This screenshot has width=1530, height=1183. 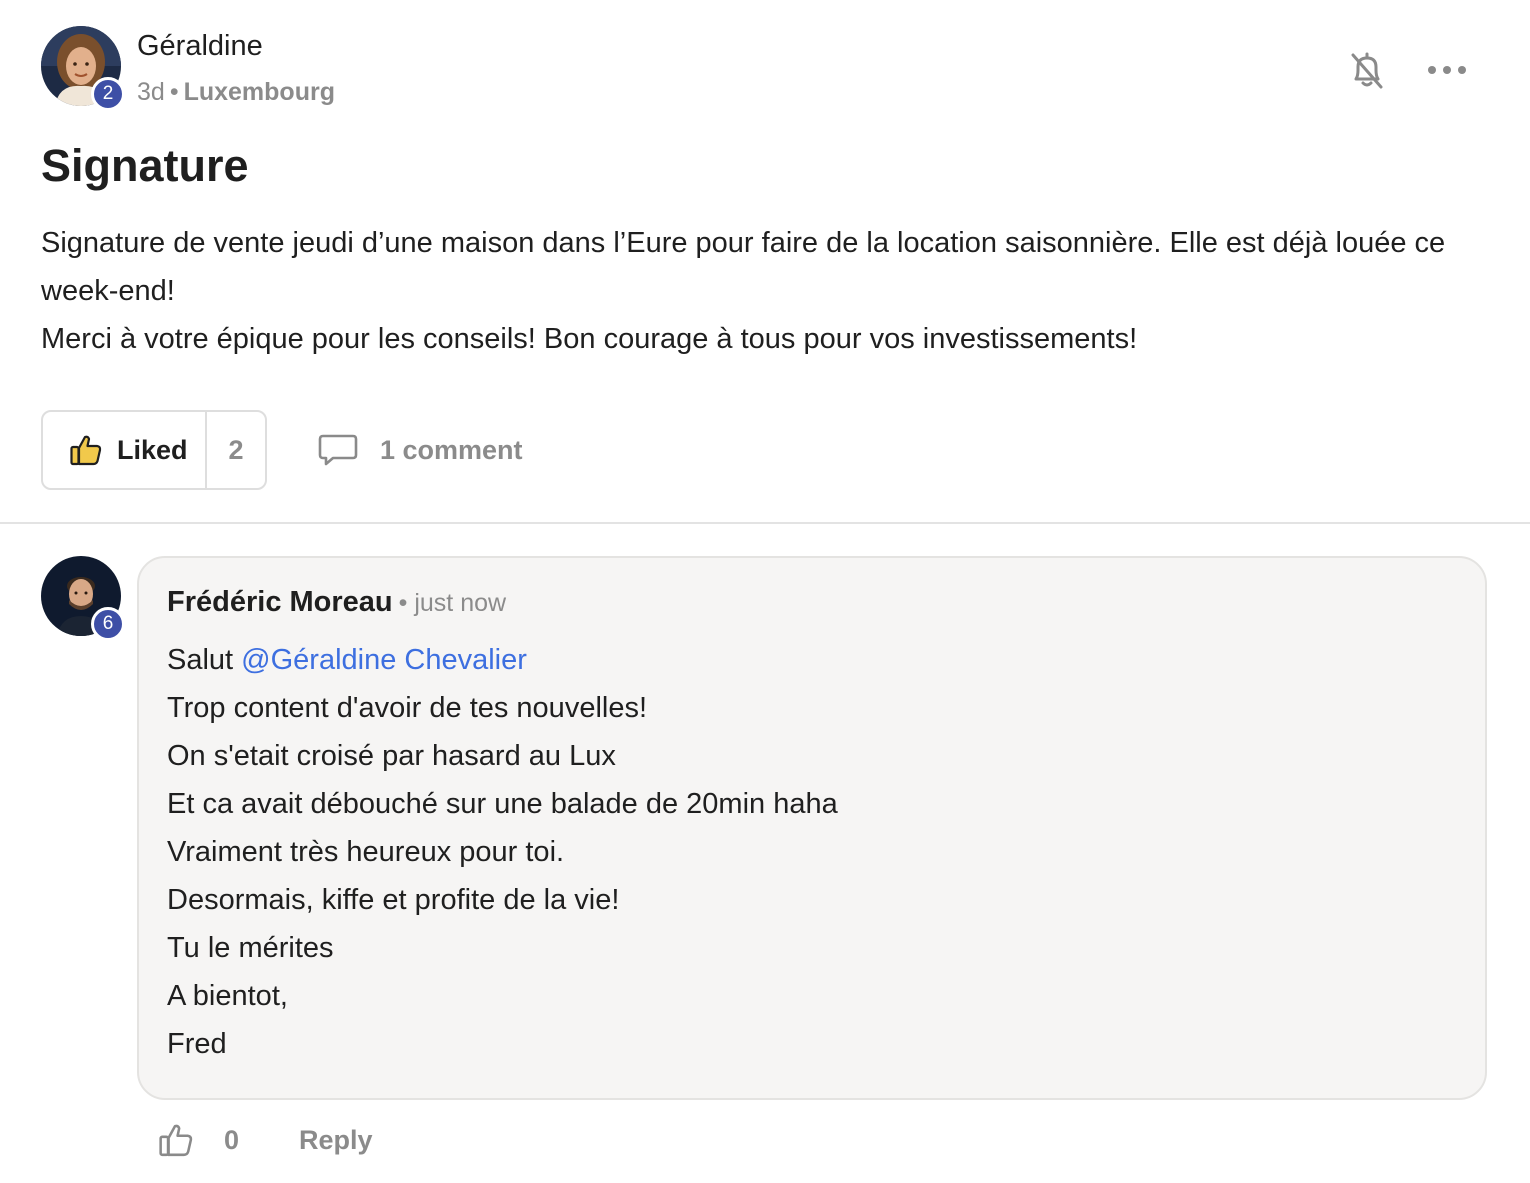 What do you see at coordinates (336, 1140) in the screenshot?
I see `reply-button: Reply` at bounding box center [336, 1140].